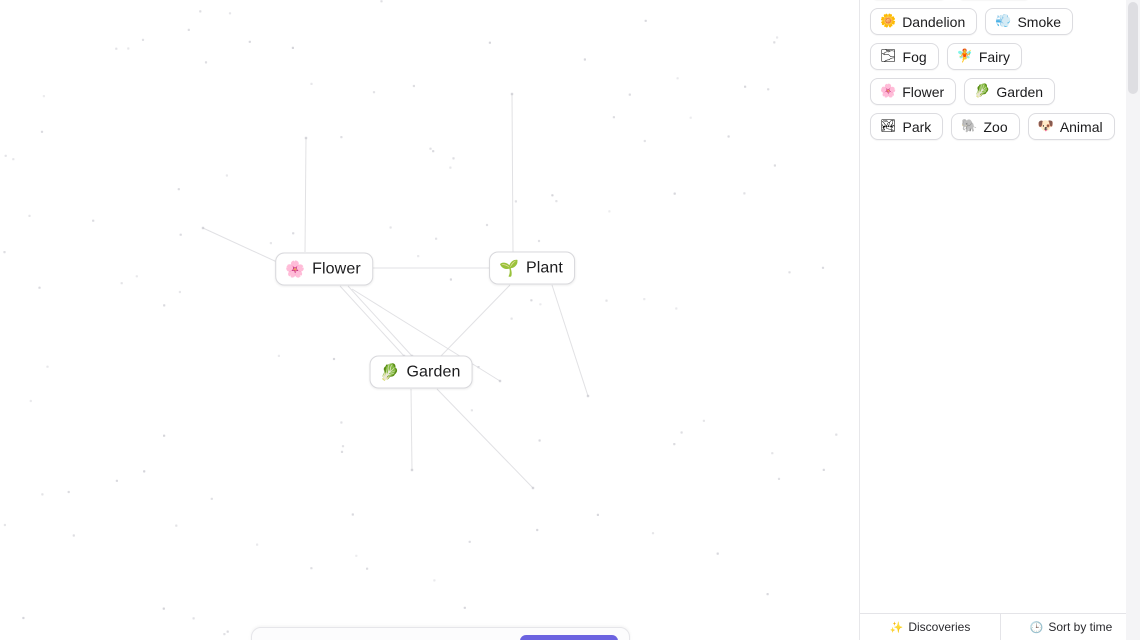 The image size is (1140, 640). Describe the element at coordinates (964, 56) in the screenshot. I see `fairy-icon: 🧚` at that location.